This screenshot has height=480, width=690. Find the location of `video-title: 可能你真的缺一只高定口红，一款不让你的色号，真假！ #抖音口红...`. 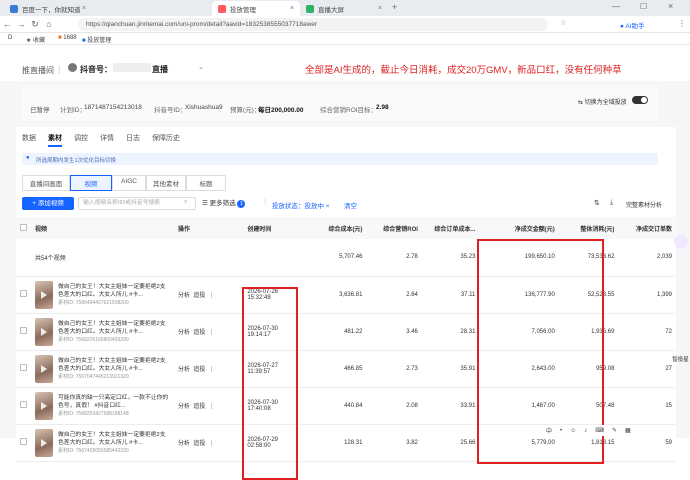

video-title: 可能你真的缺一只高定口红，一款不让你的色号，真假！ #抖音口红... is located at coordinates (114, 402).